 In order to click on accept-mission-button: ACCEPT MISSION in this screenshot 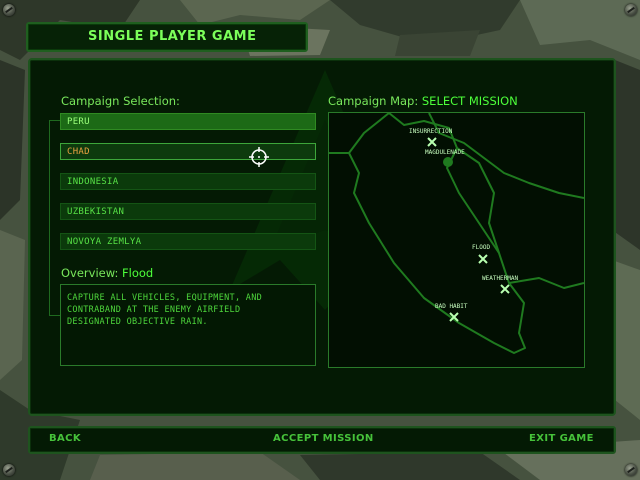, I will do `click(323, 438)`.